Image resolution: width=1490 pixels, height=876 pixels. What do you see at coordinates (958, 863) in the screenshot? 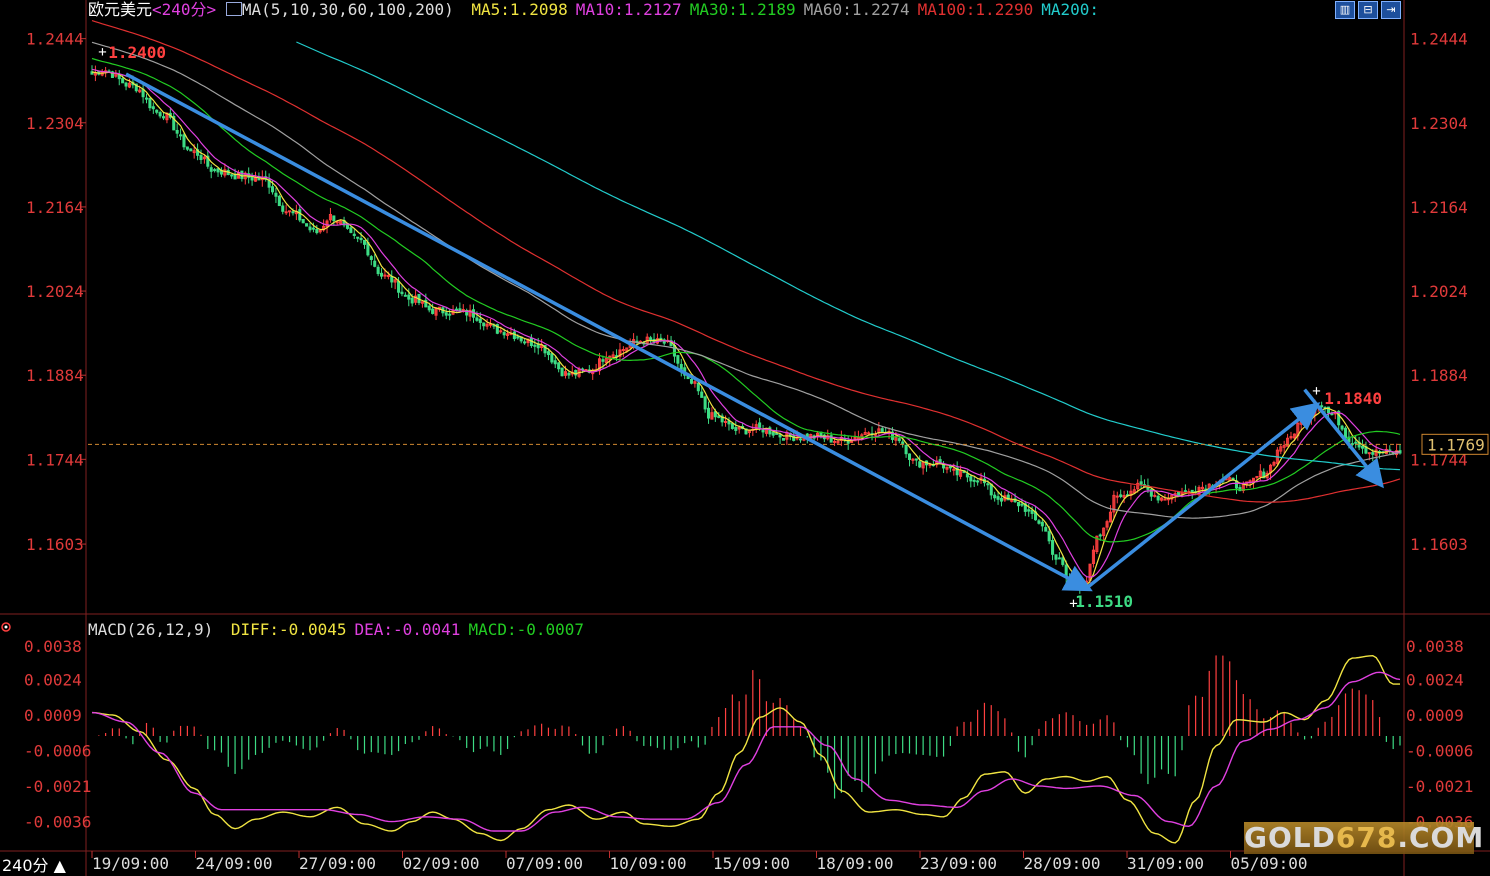
I see `x-tick-label: 23/09:00` at bounding box center [958, 863].